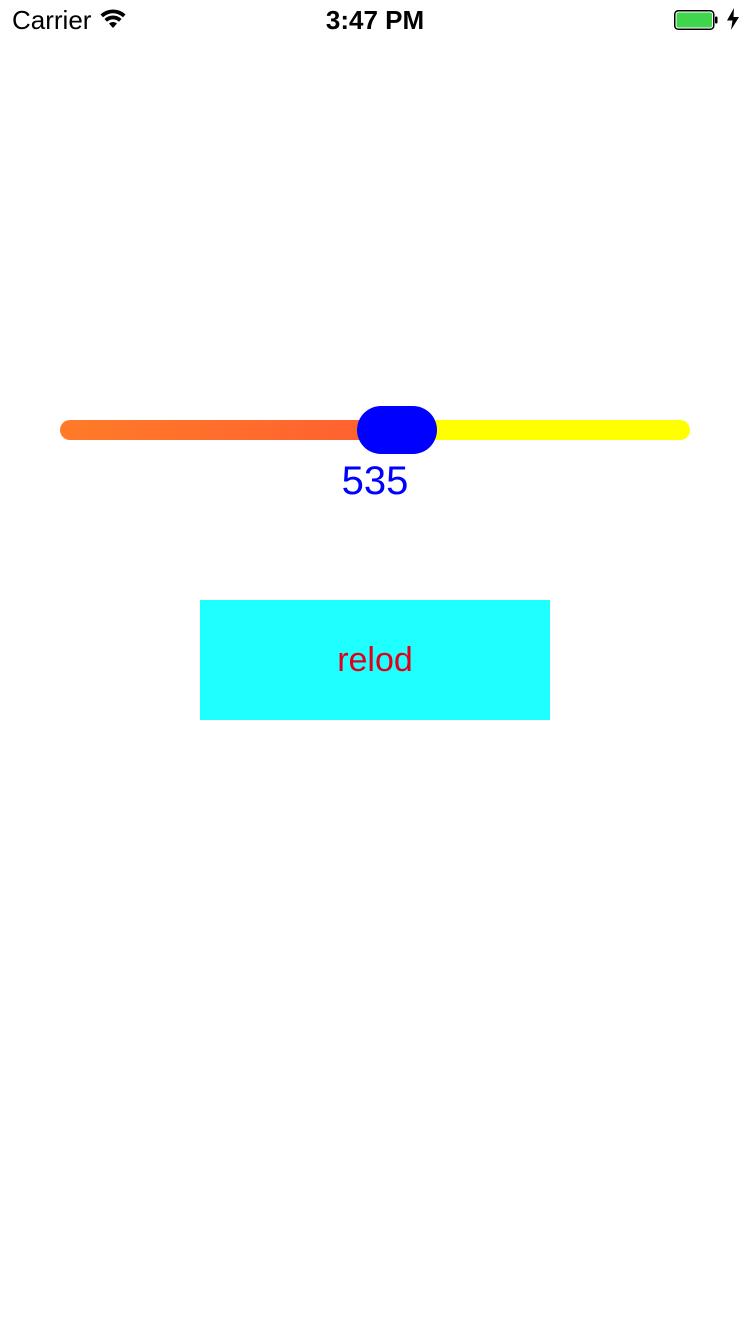 The height and width of the screenshot is (1334, 750). What do you see at coordinates (375, 481) in the screenshot?
I see `slider-value-label: 535` at bounding box center [375, 481].